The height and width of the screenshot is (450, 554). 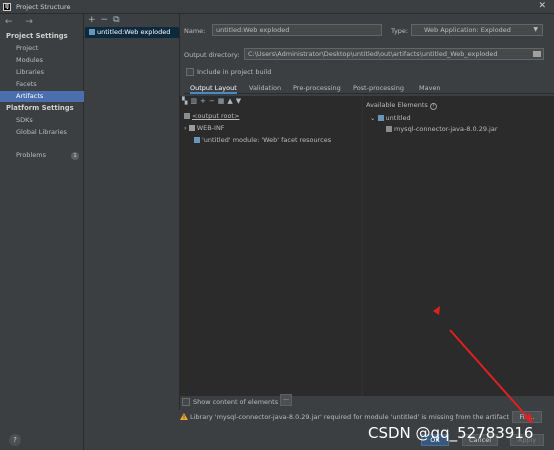 I want to click on annotation-arrow-icon, so click(x=483, y=365).